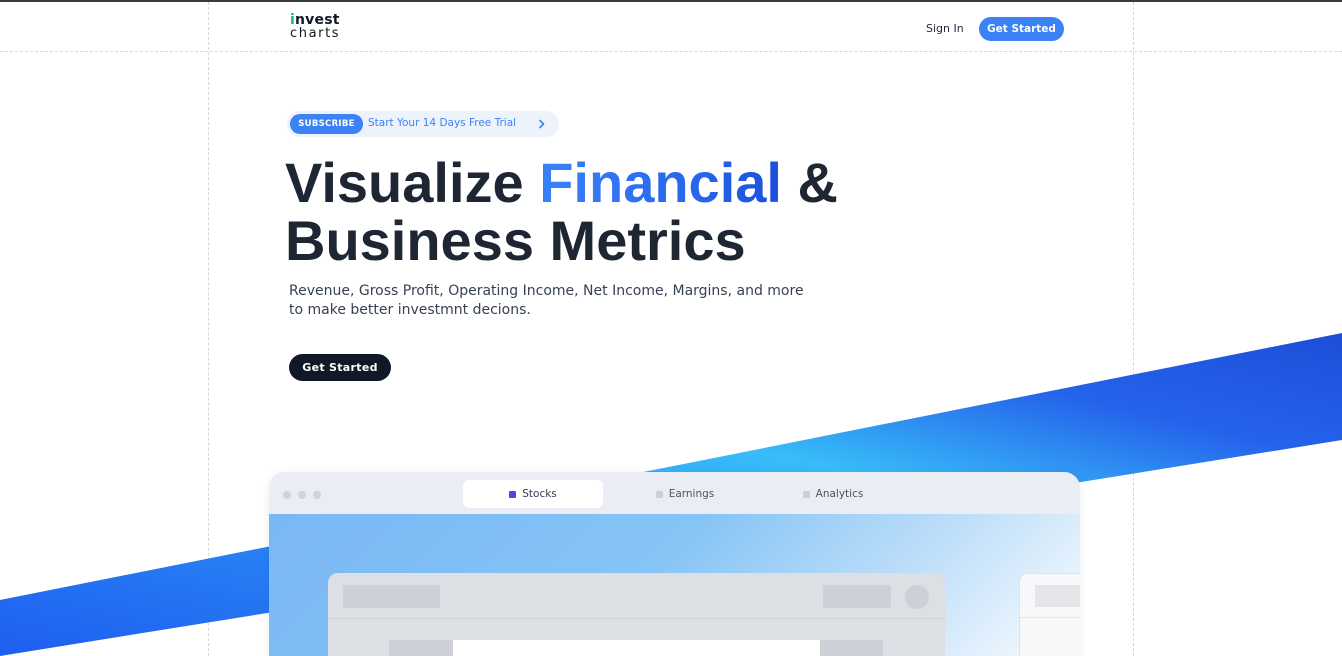  What do you see at coordinates (660, 182) in the screenshot?
I see `title-accent: Financial` at bounding box center [660, 182].